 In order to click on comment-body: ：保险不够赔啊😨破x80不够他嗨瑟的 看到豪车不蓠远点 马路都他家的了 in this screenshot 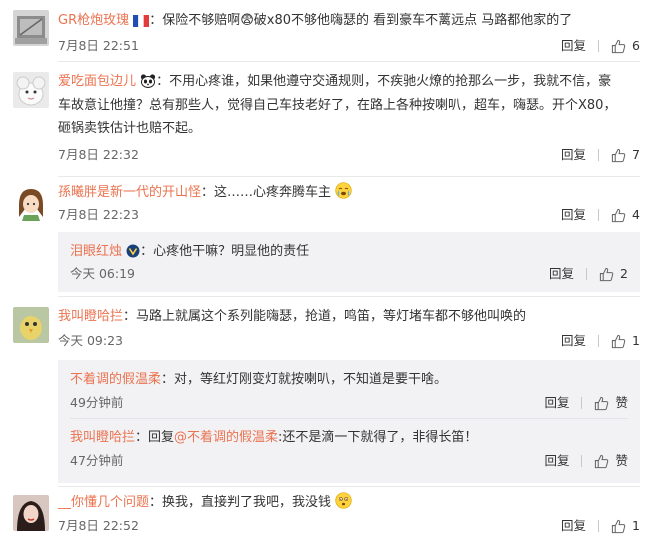, I will do `click(361, 20)`.